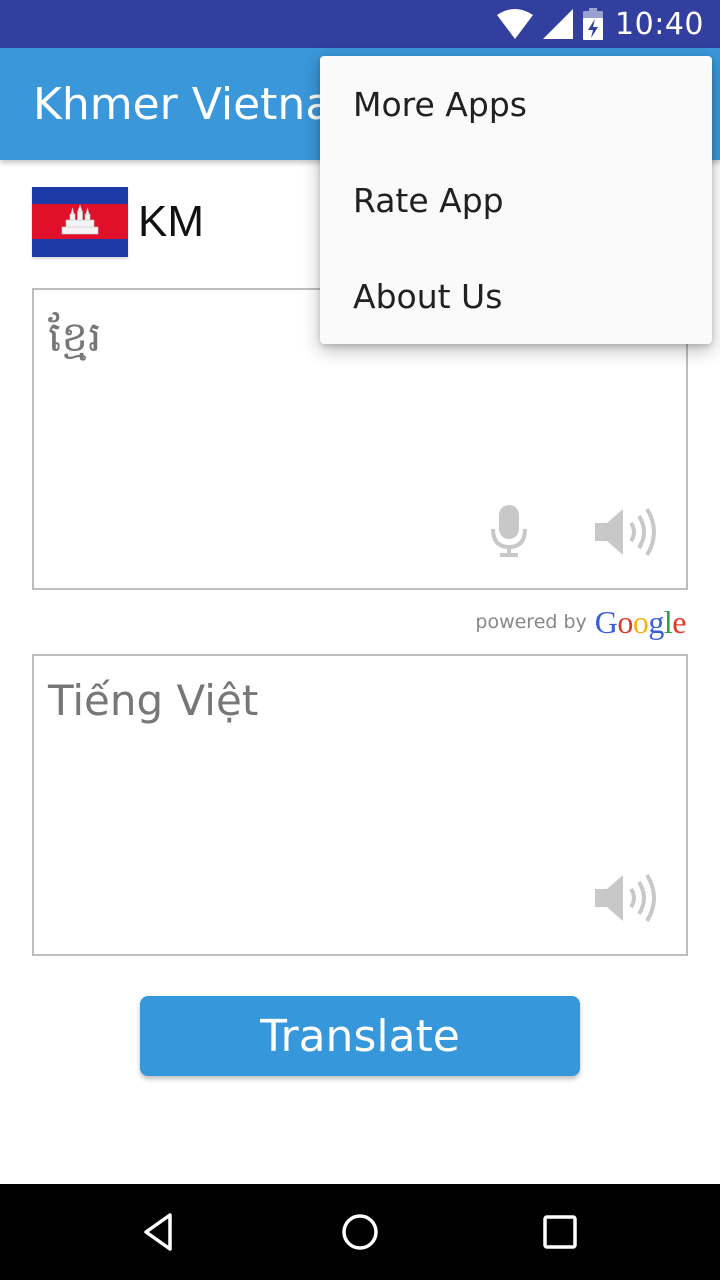  What do you see at coordinates (558, 24) in the screenshot?
I see `cellular-signal-icon` at bounding box center [558, 24].